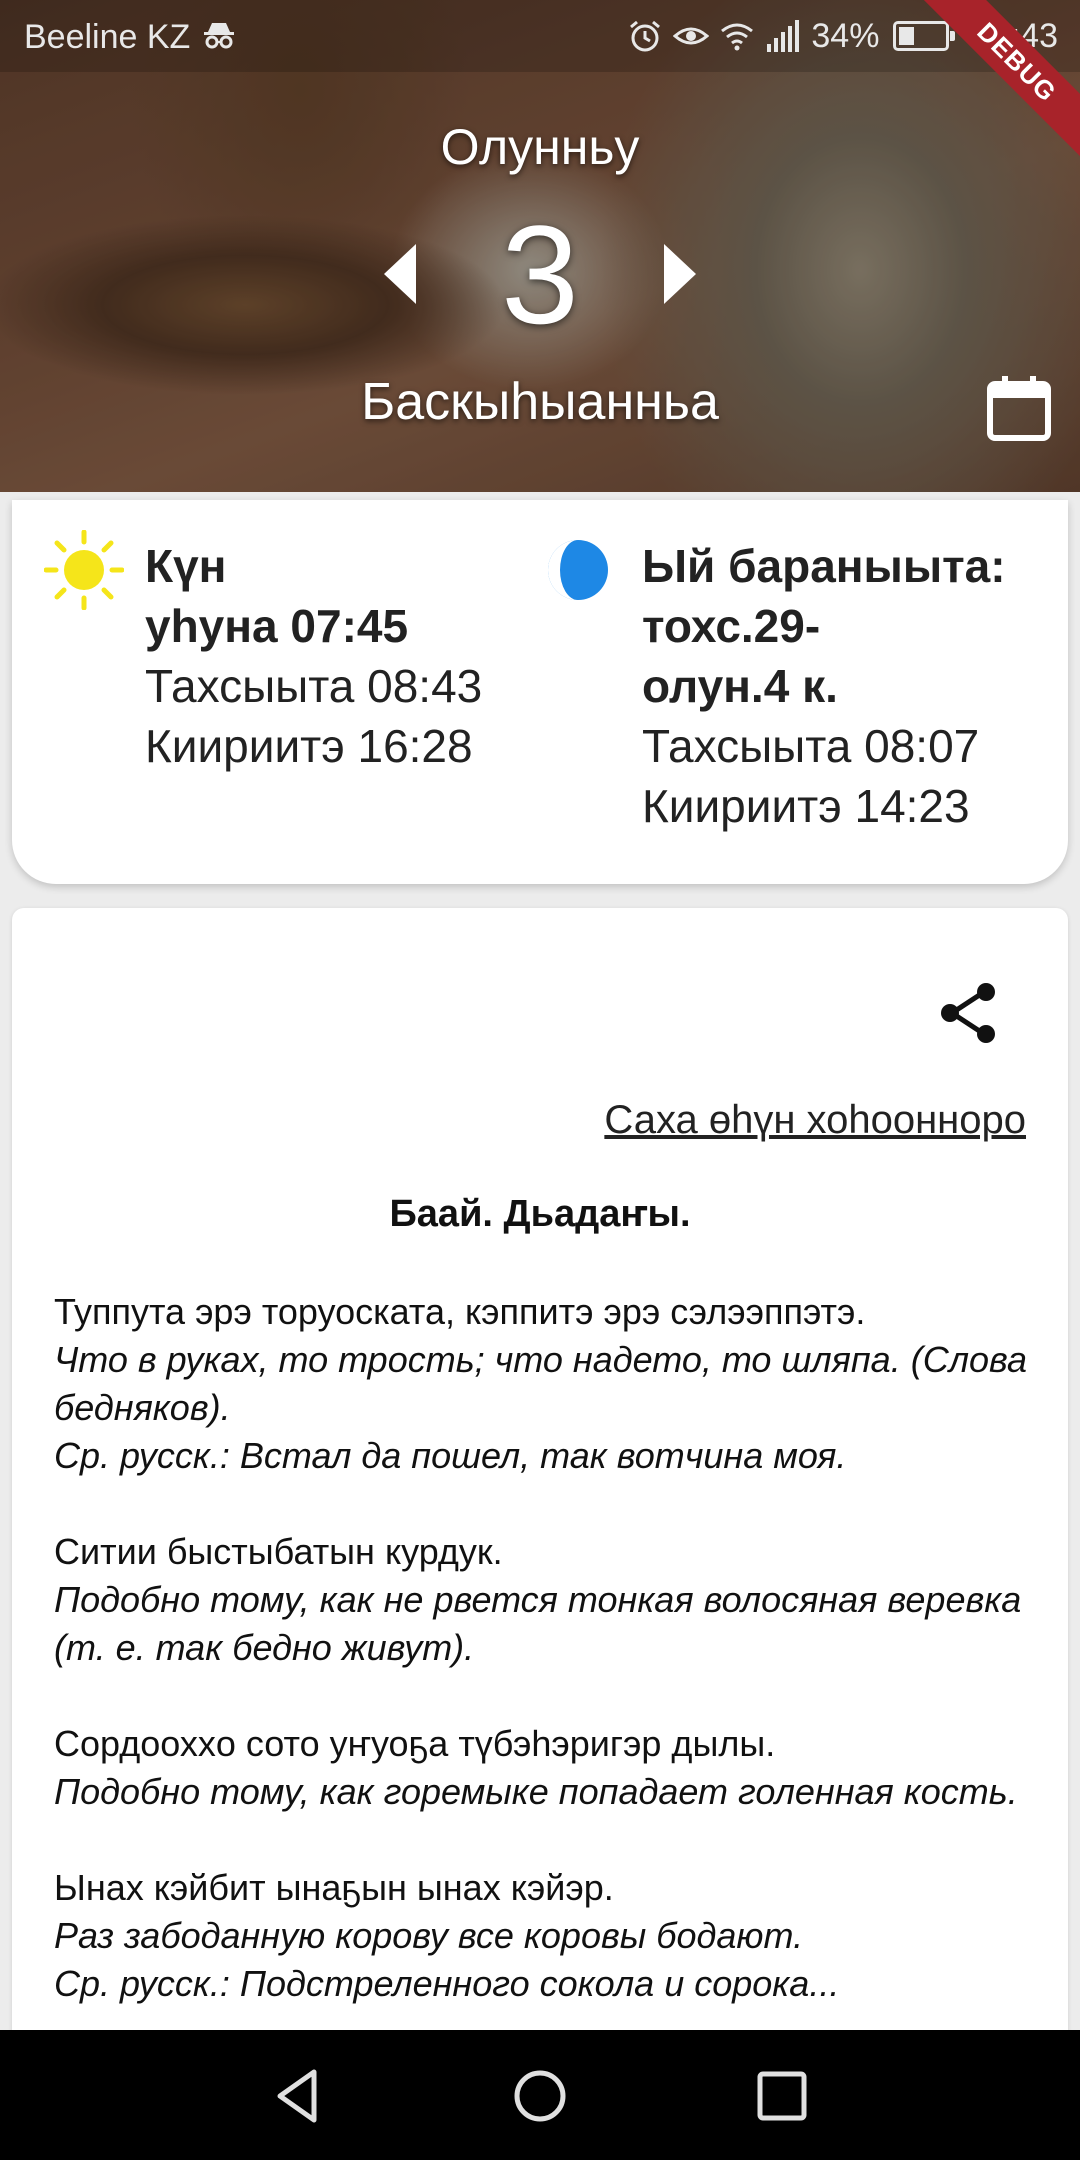  What do you see at coordinates (578, 570) in the screenshot?
I see `moon-phase-icon` at bounding box center [578, 570].